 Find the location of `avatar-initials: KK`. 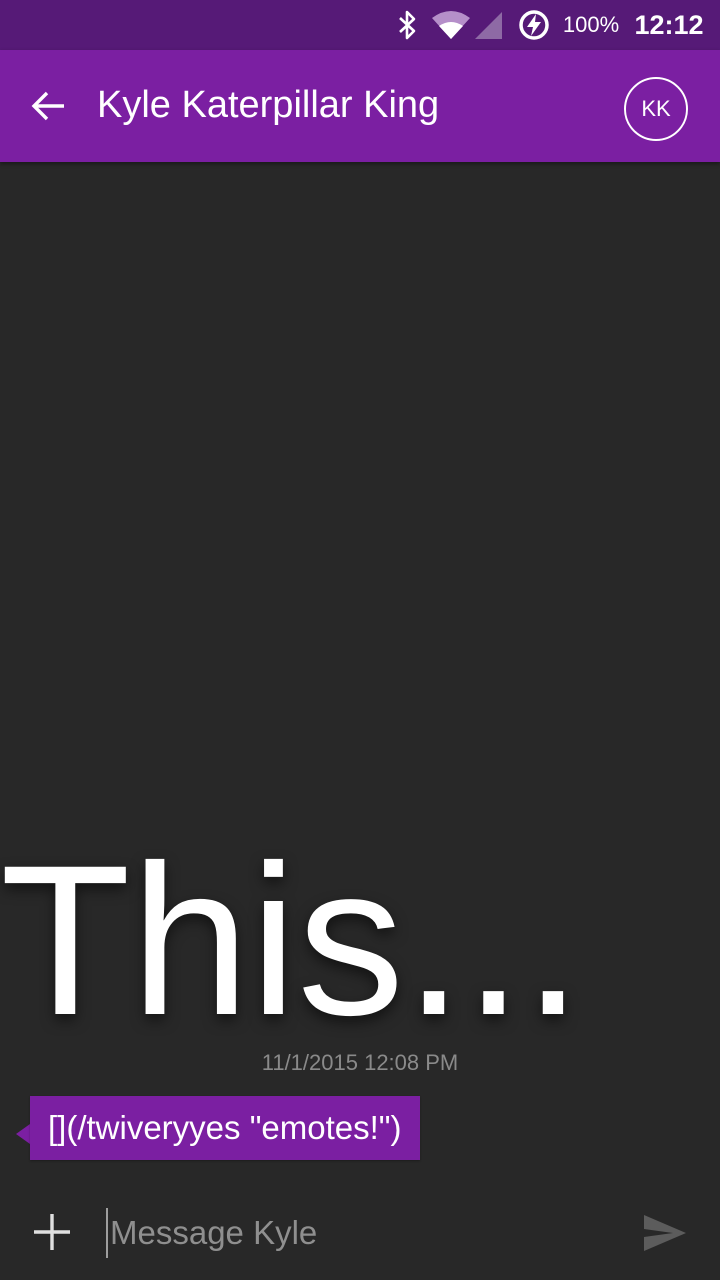

avatar-initials: KK is located at coordinates (656, 108).